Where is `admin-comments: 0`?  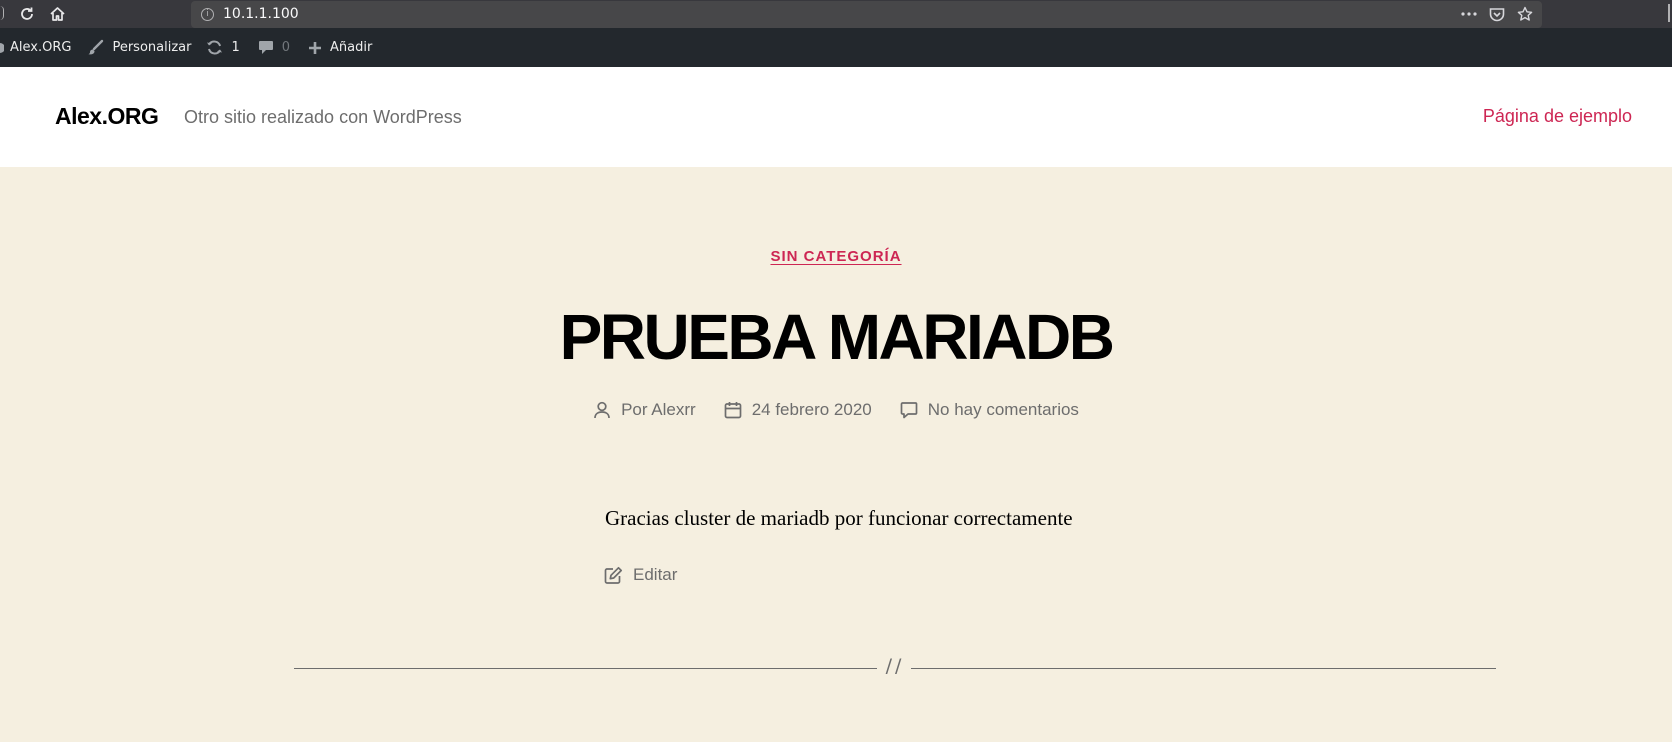 admin-comments: 0 is located at coordinates (274, 47).